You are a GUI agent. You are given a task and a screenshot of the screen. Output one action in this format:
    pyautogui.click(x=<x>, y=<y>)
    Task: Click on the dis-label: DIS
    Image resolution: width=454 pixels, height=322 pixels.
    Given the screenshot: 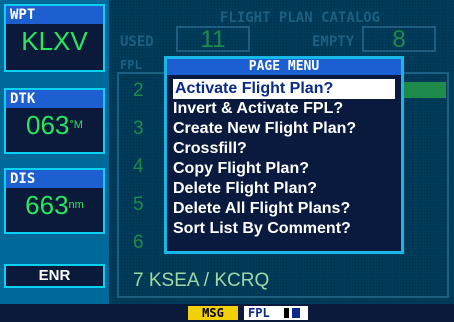 What is the action you would take?
    pyautogui.click(x=54, y=179)
    